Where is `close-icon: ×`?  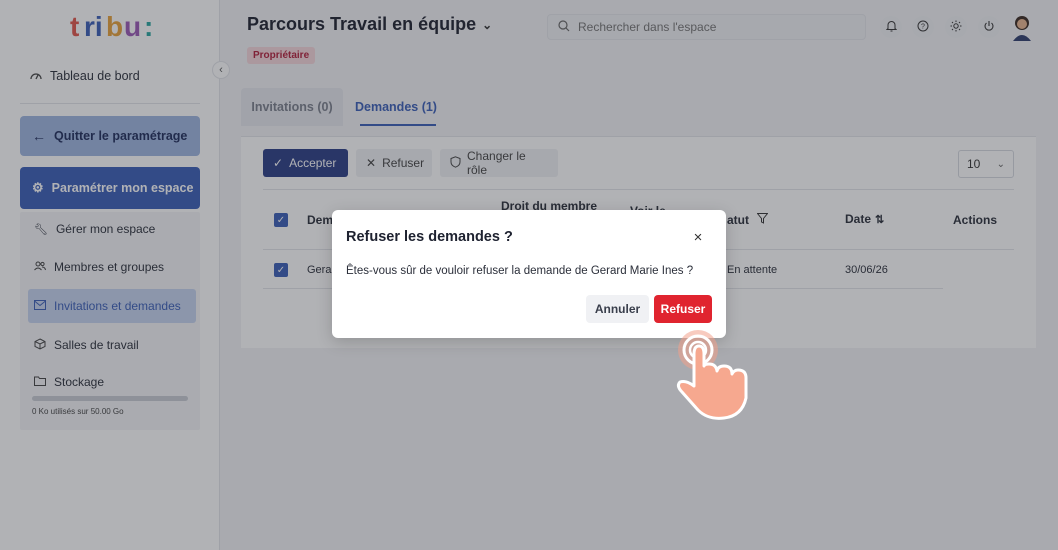 close-icon: × is located at coordinates (698, 237).